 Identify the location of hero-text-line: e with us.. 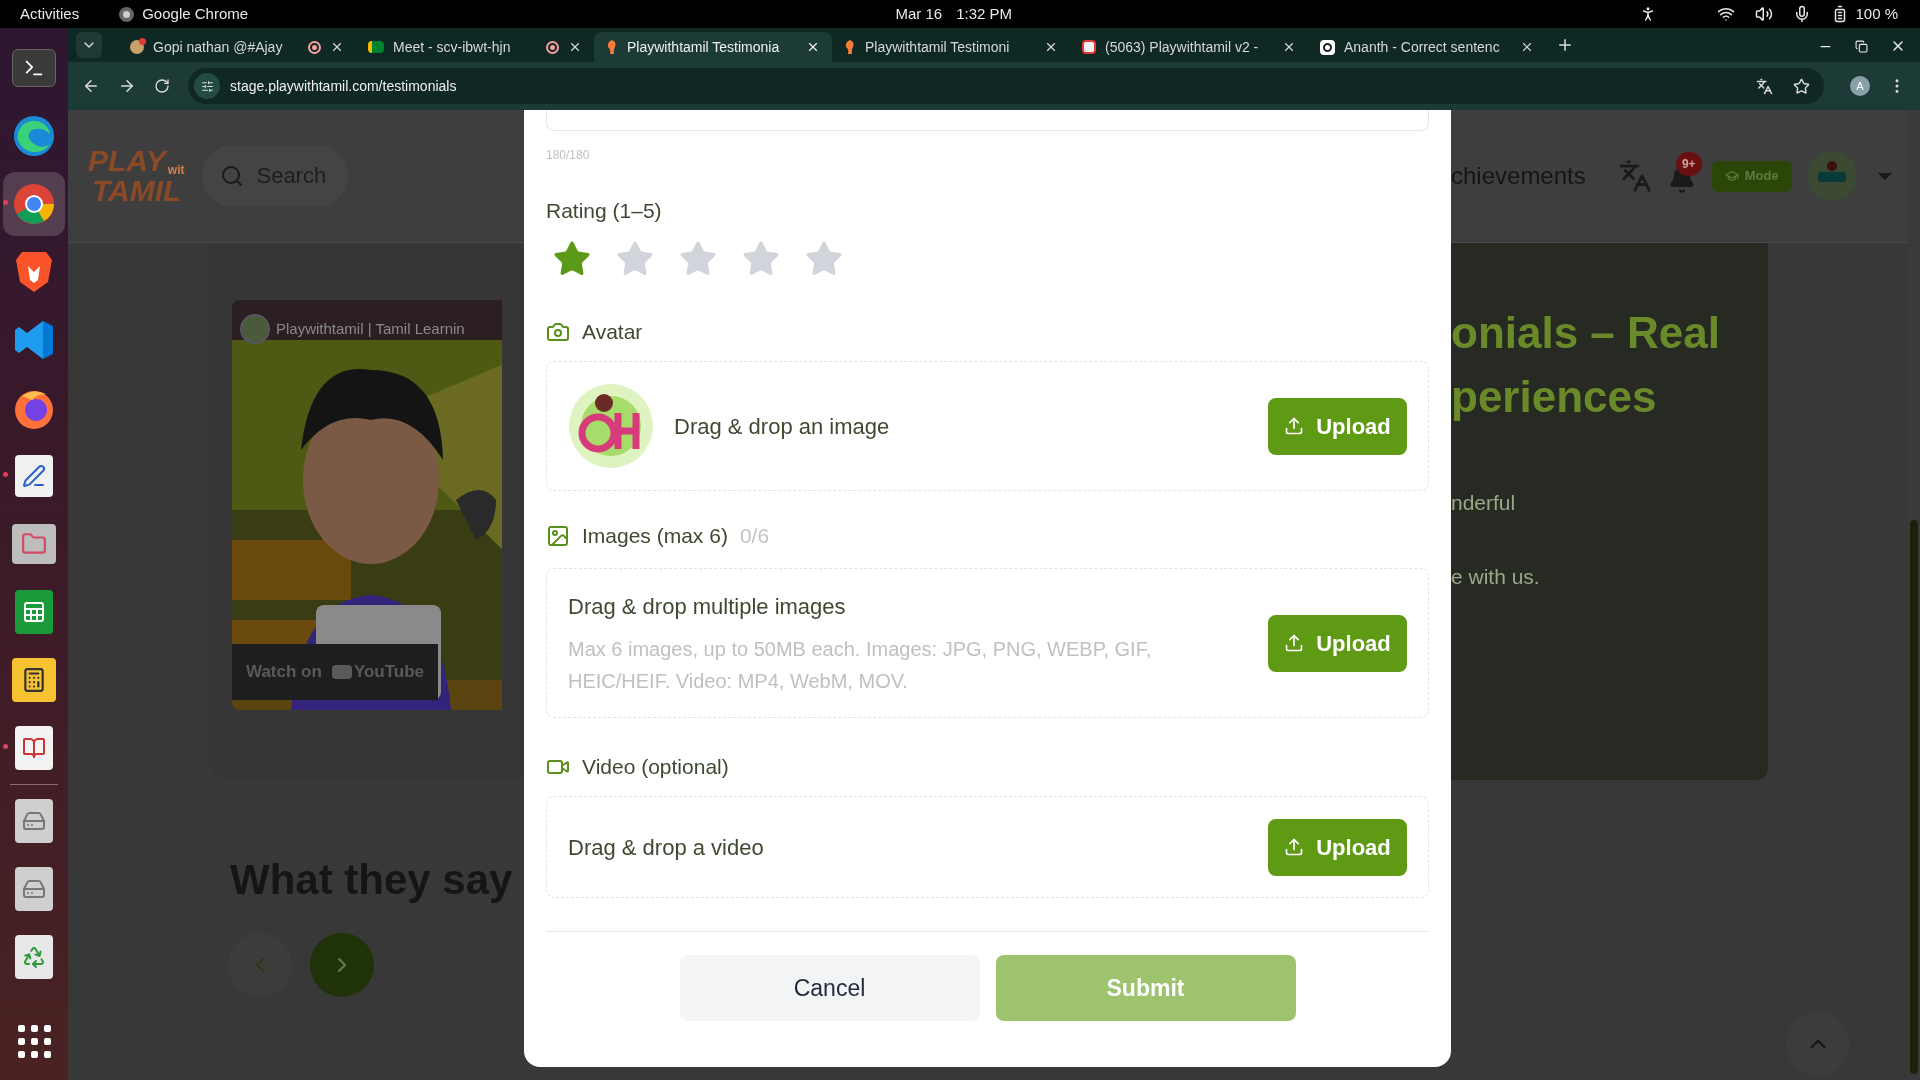
(1496, 576).